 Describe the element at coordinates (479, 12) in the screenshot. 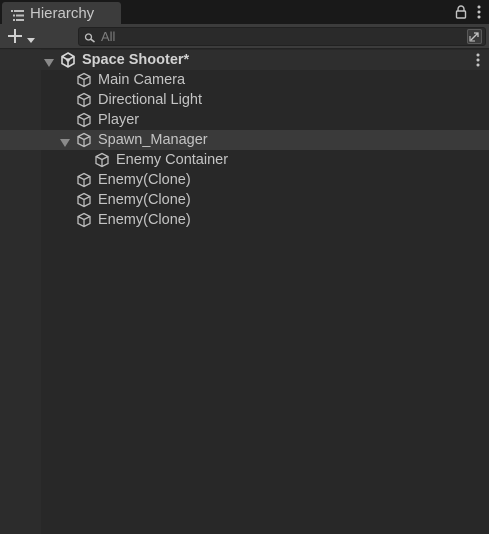

I see `kebab-menu-icon` at that location.